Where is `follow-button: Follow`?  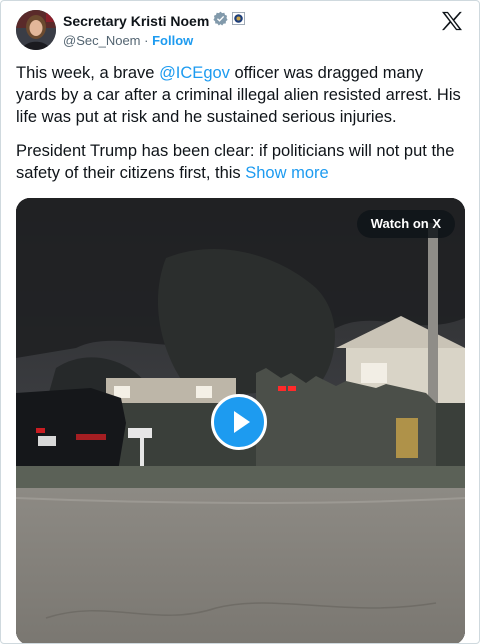 follow-button: Follow is located at coordinates (172, 40).